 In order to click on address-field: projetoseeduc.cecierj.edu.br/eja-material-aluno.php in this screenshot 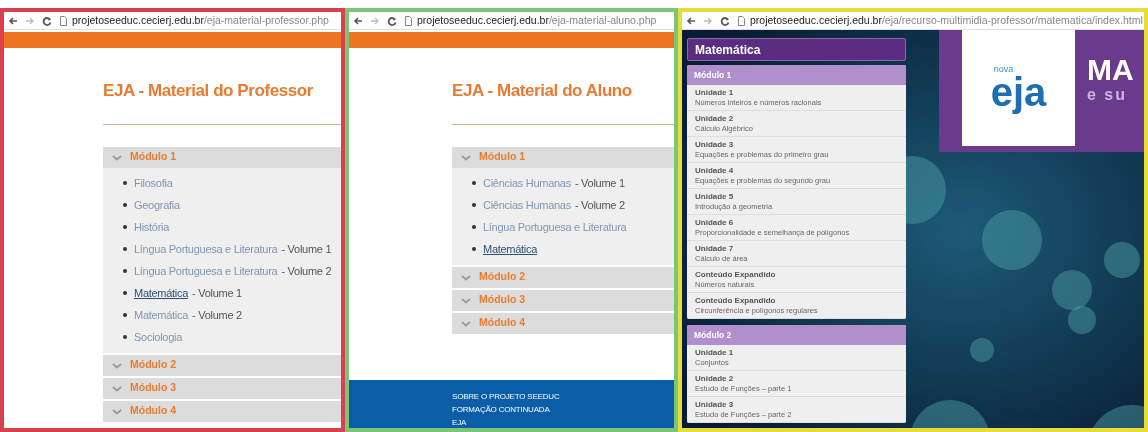, I will do `click(530, 20)`.